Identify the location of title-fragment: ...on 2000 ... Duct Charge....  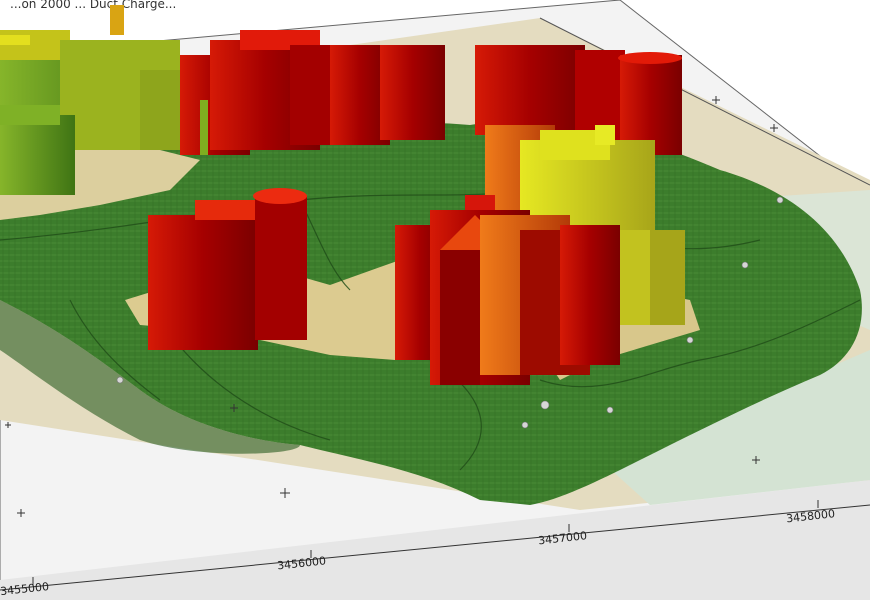
(93, 5).